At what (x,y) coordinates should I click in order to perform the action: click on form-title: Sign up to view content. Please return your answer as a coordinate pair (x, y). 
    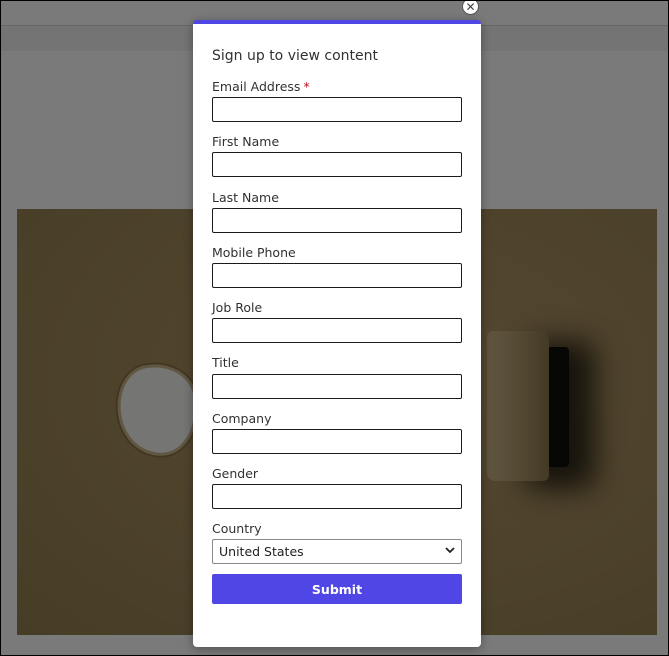
    Looking at the image, I should click on (295, 56).